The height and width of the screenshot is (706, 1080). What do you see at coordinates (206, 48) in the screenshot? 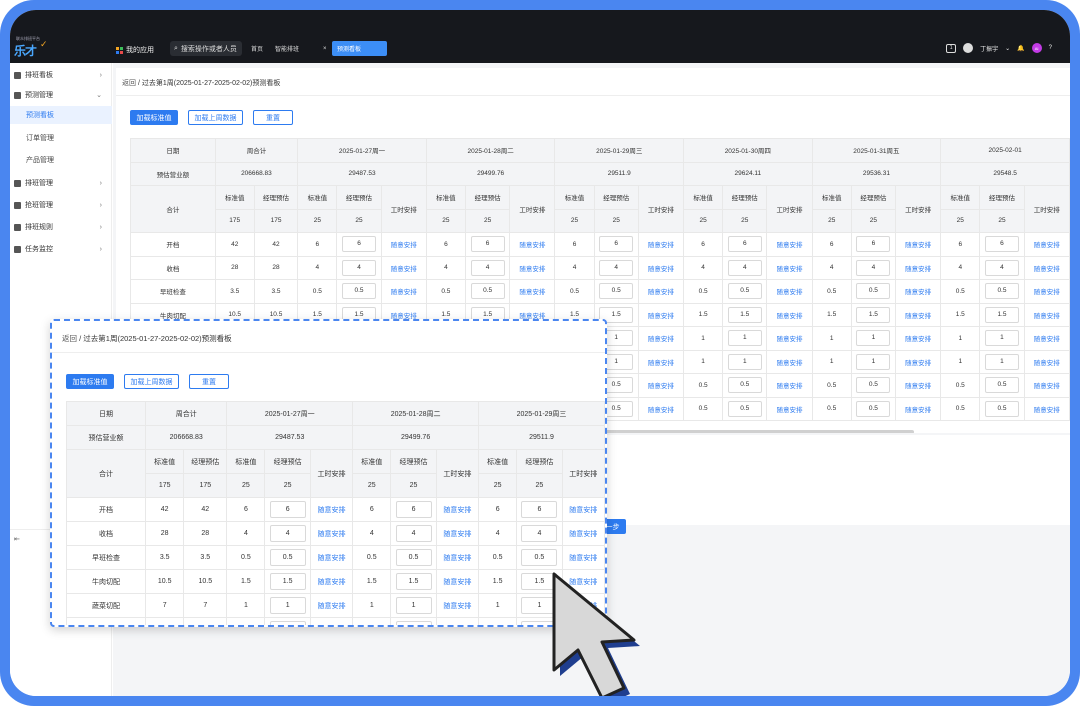
I see `search-input: ⌕ 搜索操作或者人员` at bounding box center [206, 48].